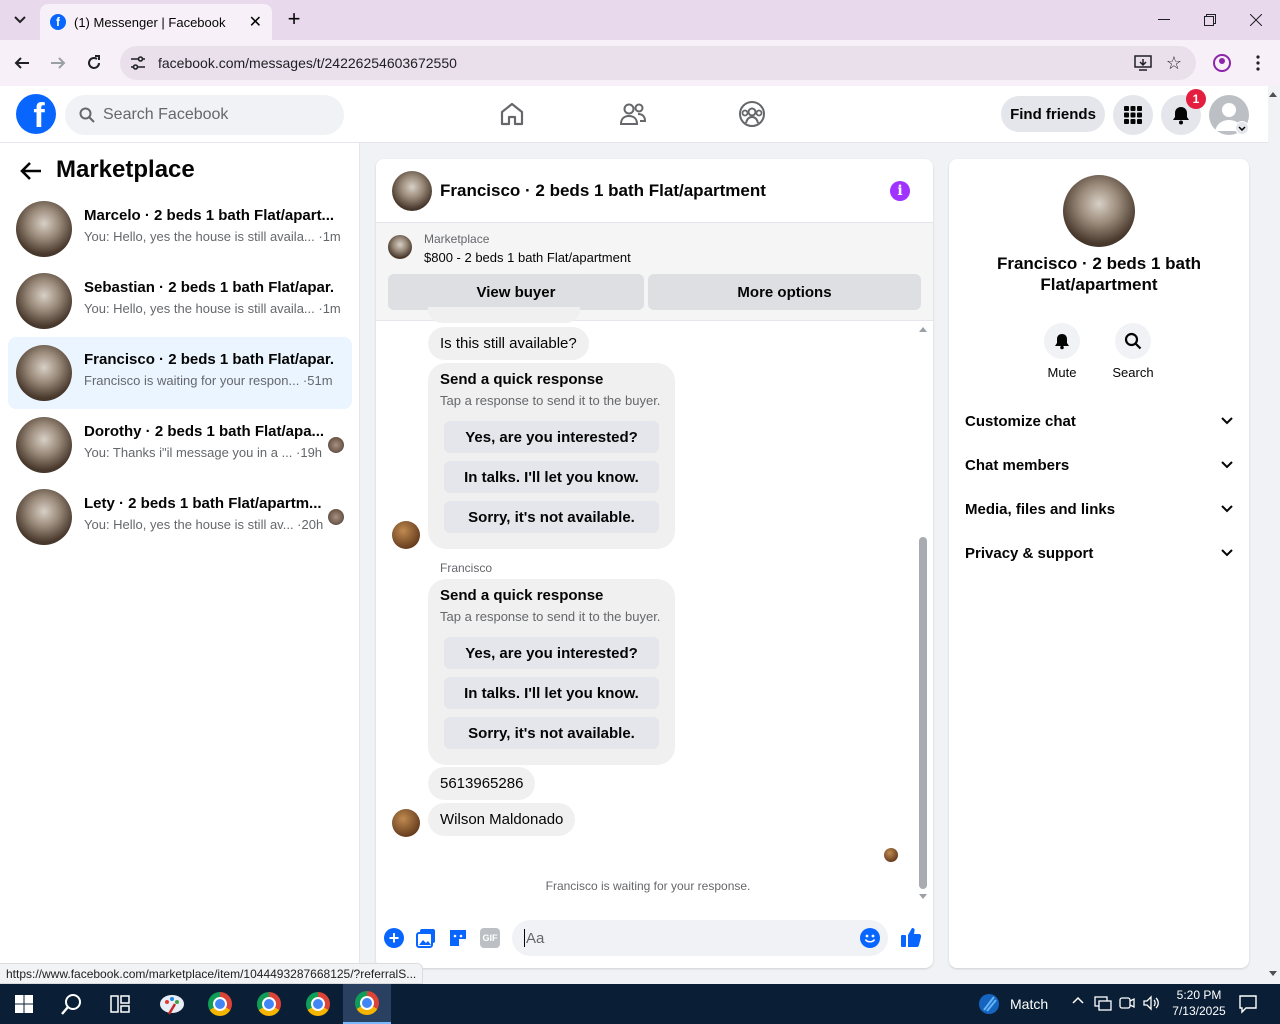  Describe the element at coordinates (648, 886) in the screenshot. I see `waiting-notice: Francisco is waiting for your response.` at that location.